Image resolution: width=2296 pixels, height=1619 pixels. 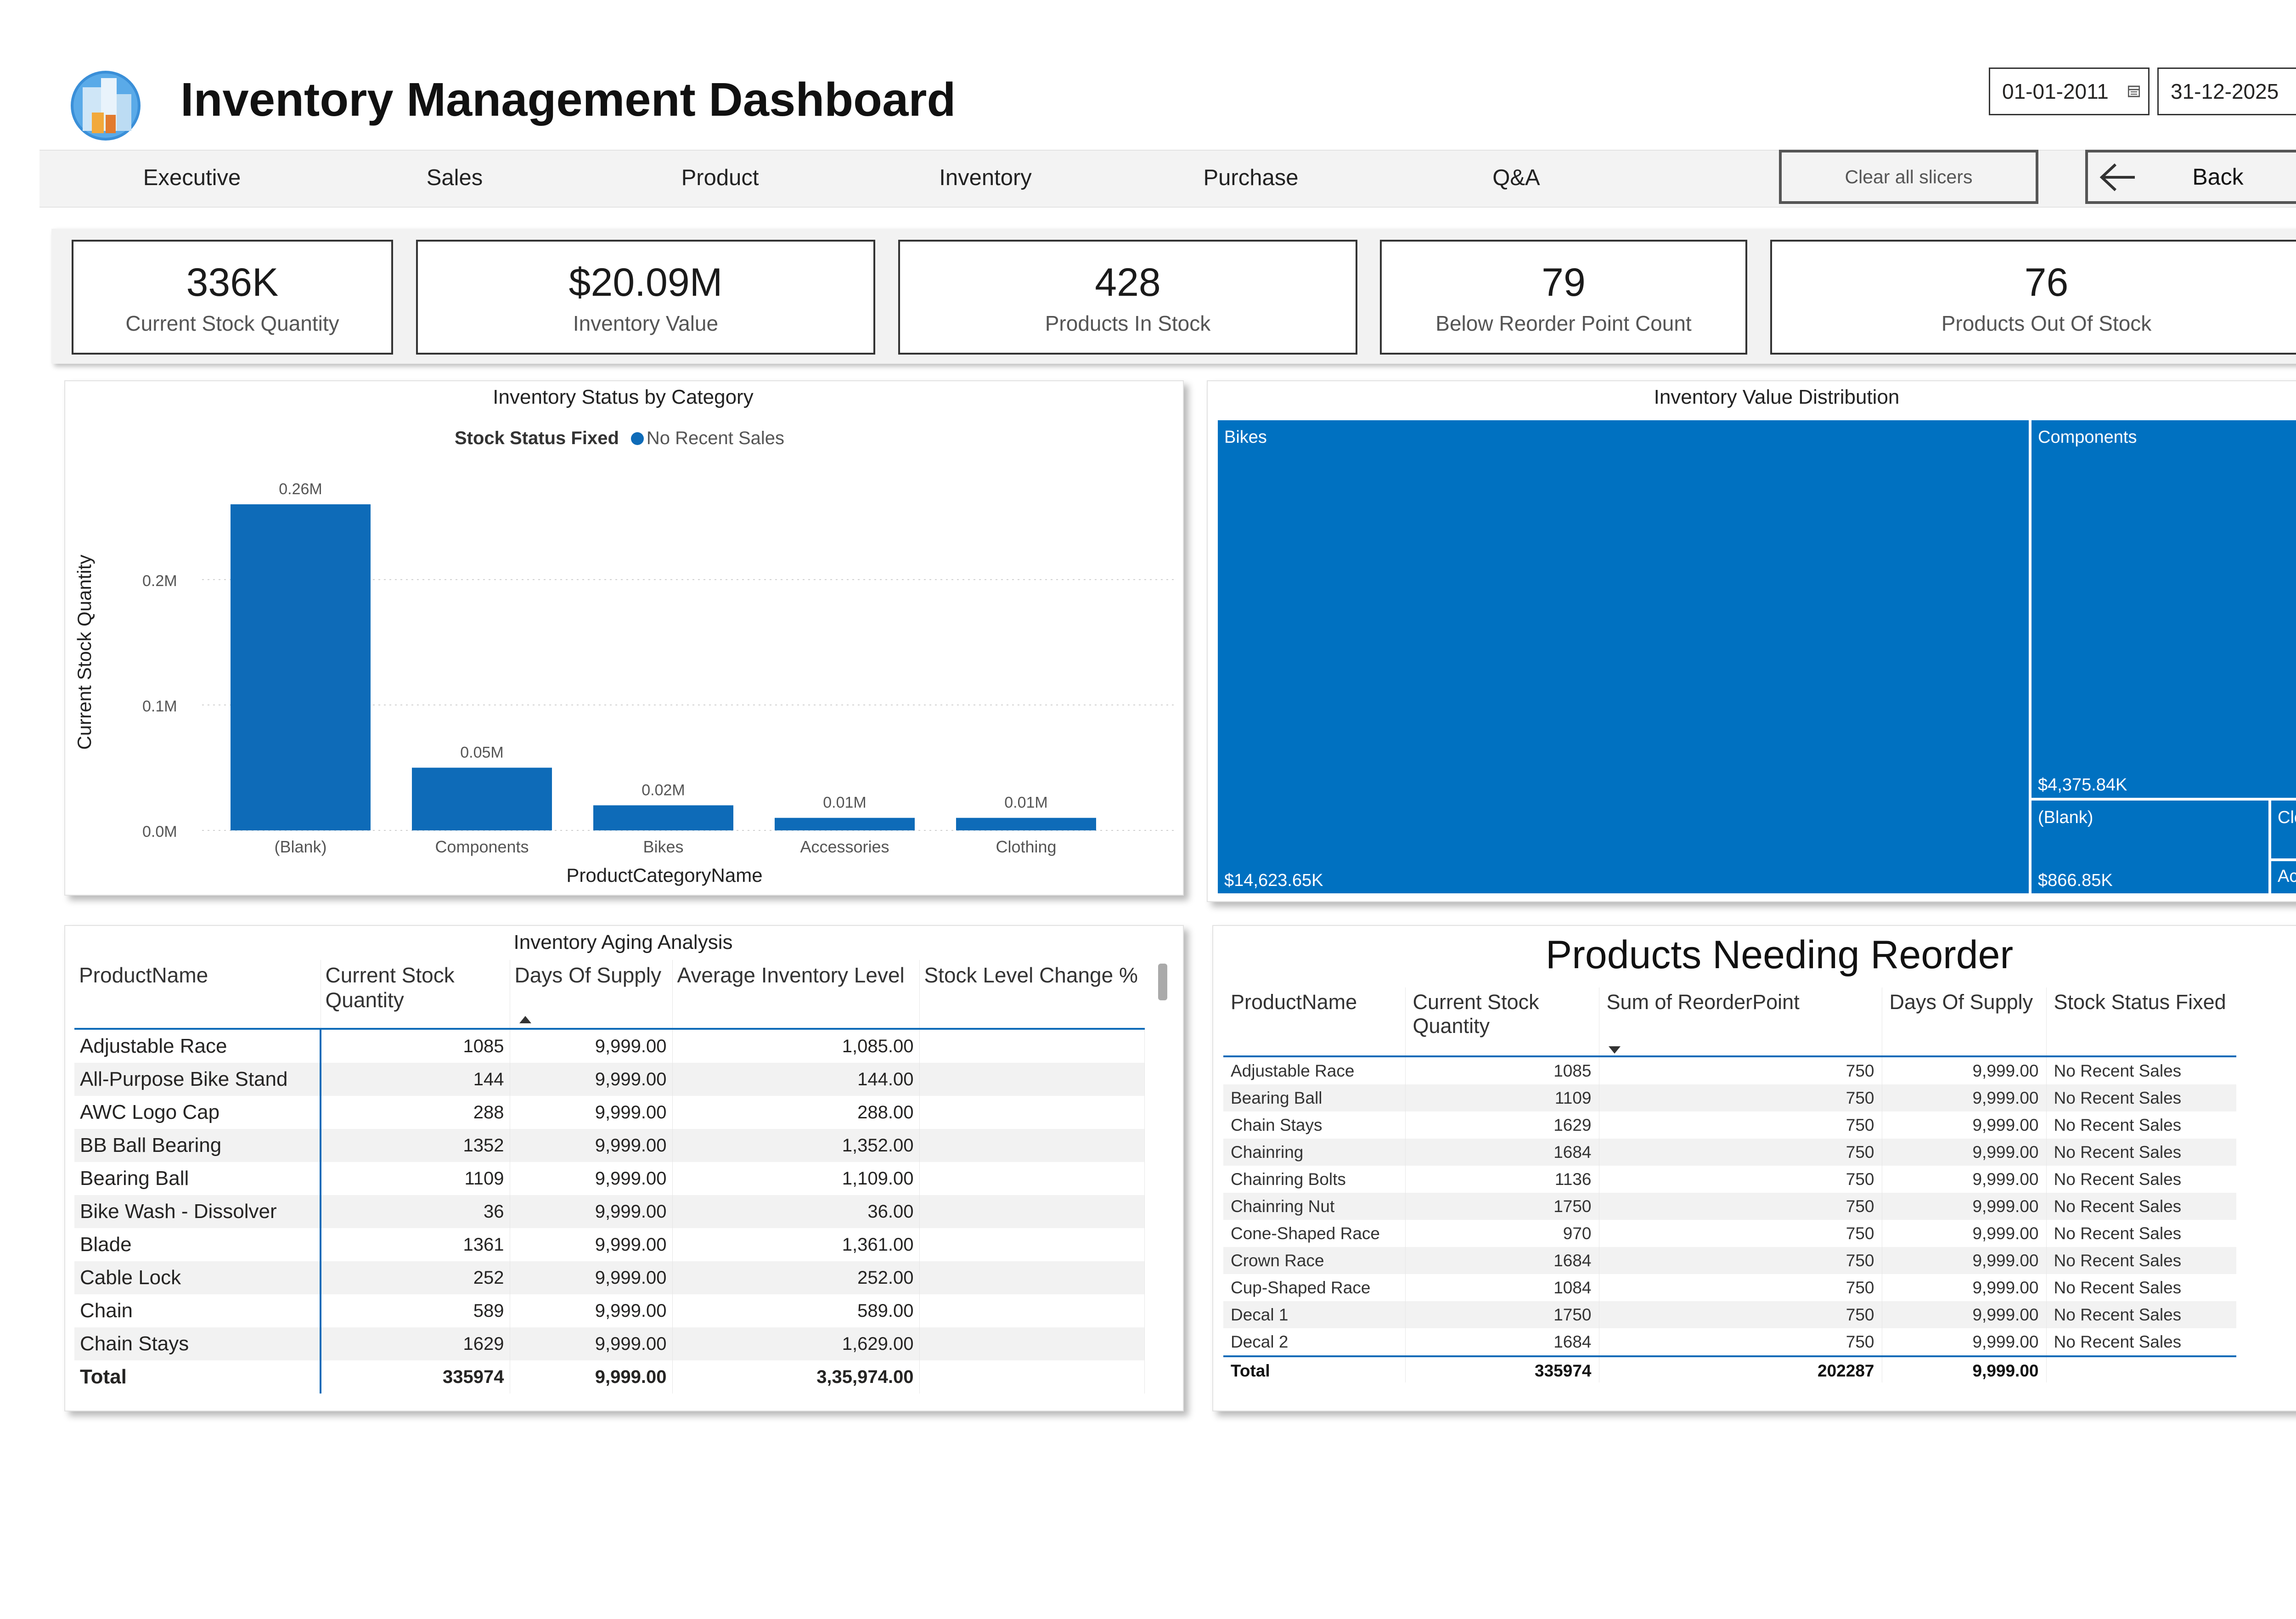 I want to click on table-cell: 252.00, so click(x=796, y=1277).